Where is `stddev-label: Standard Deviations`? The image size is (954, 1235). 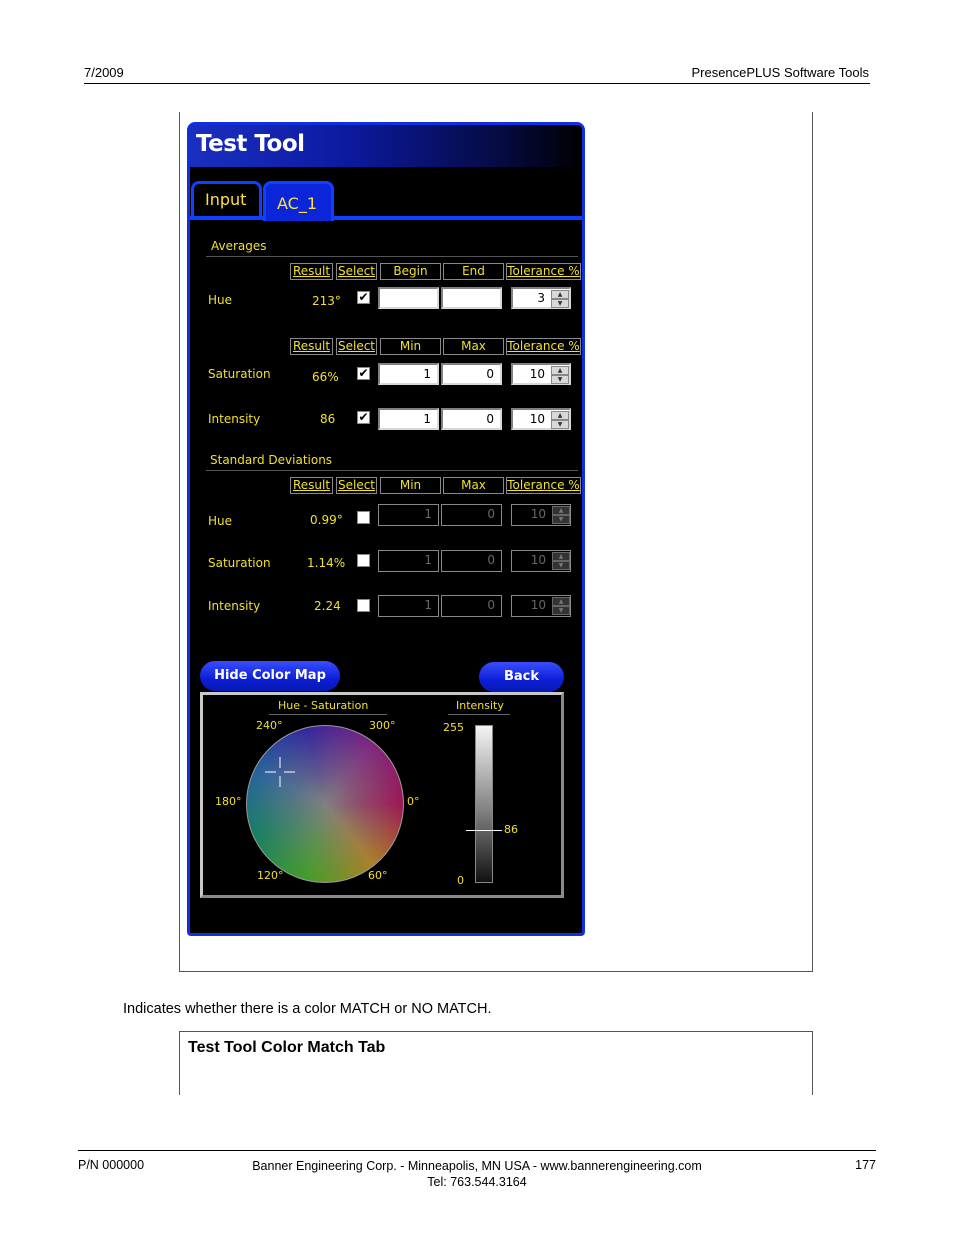
stddev-label: Standard Deviations is located at coordinates (271, 460).